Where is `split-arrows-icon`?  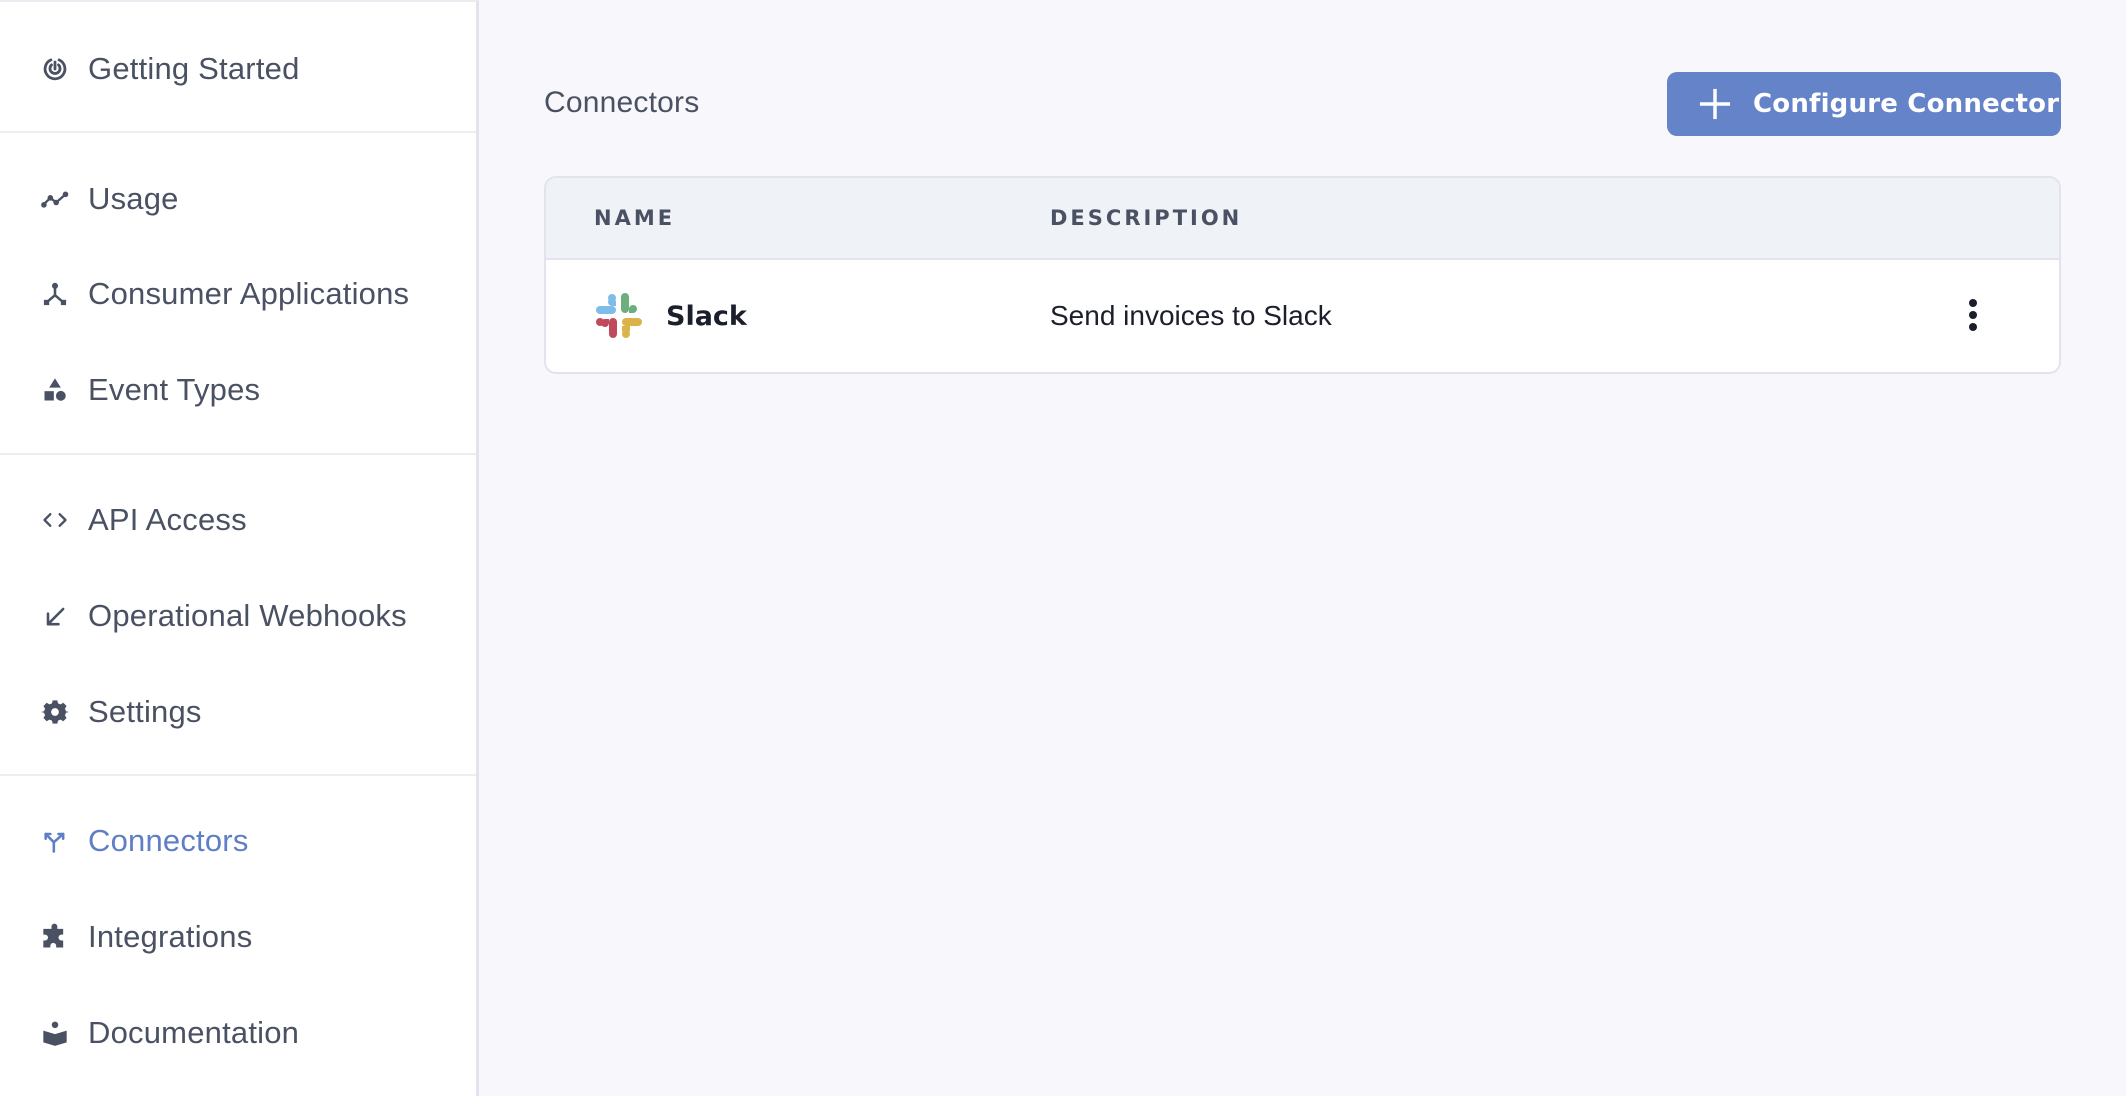
split-arrows-icon is located at coordinates (55, 841).